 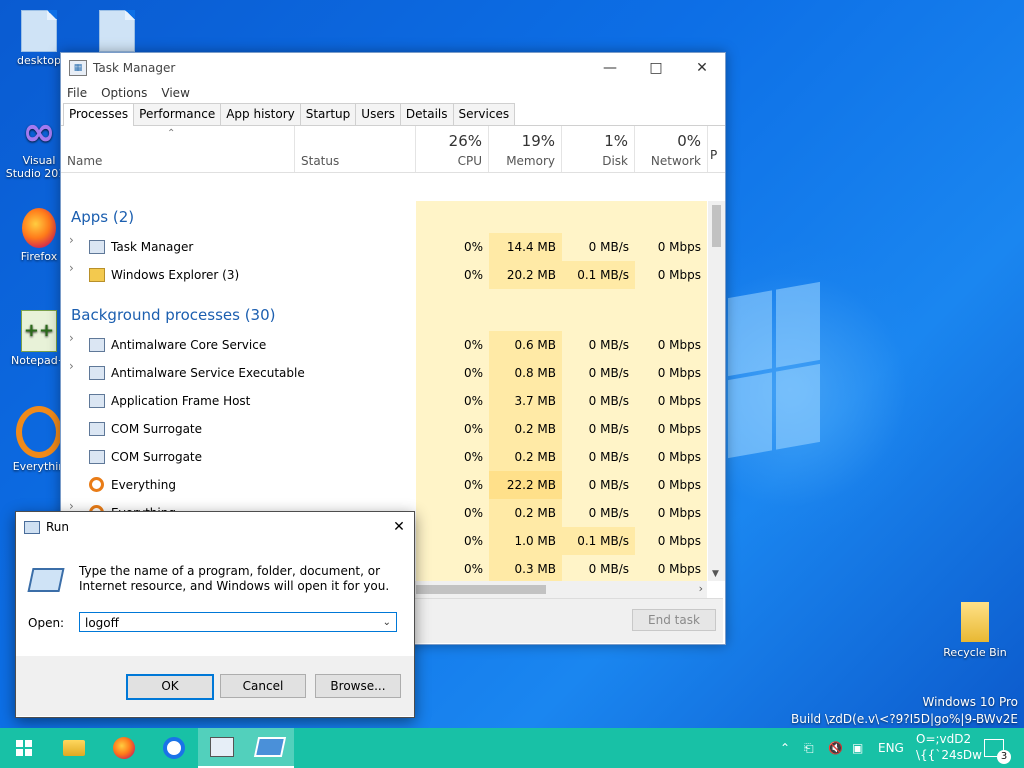 What do you see at coordinates (238, 622) in the screenshot?
I see `open-input: logoff ⌄` at bounding box center [238, 622].